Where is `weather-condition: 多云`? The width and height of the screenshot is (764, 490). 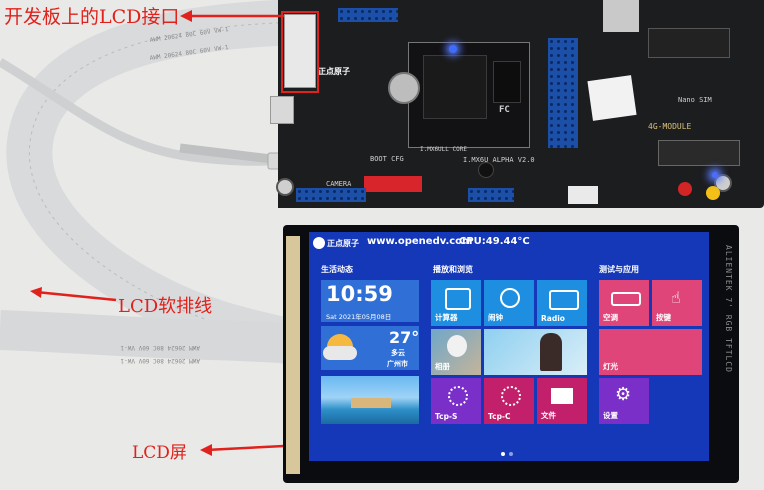
weather-condition: 多云 is located at coordinates (398, 353).